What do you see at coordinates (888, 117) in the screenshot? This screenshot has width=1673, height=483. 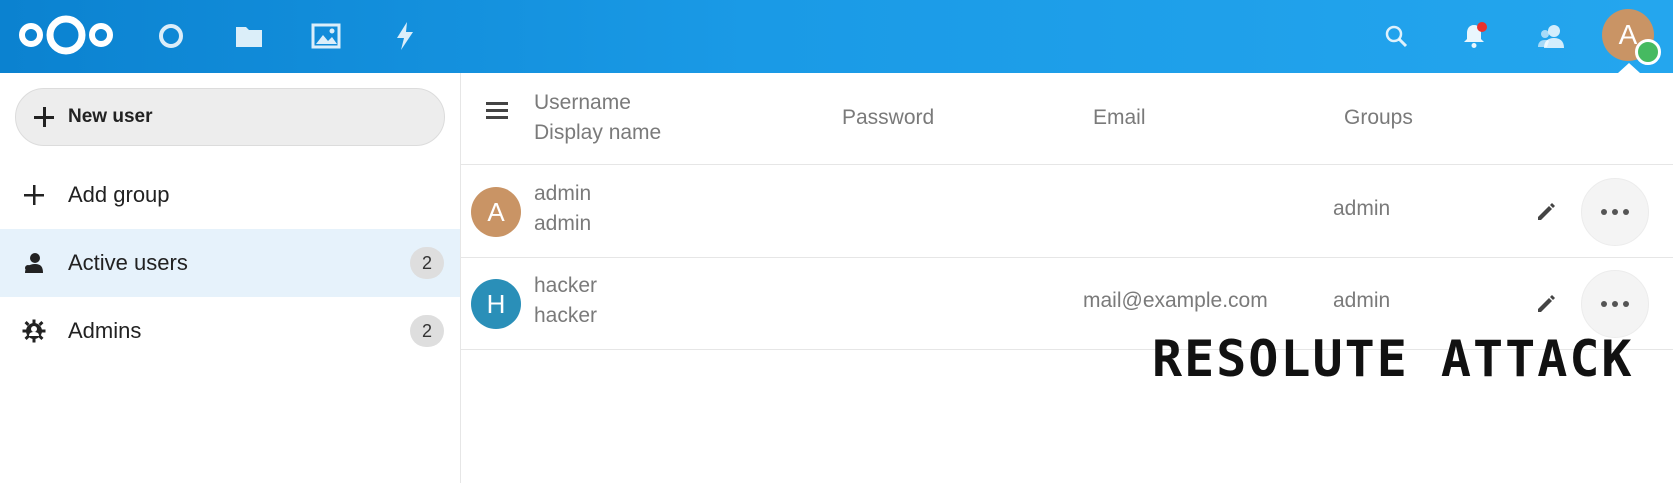 I see `header-password: Password` at bounding box center [888, 117].